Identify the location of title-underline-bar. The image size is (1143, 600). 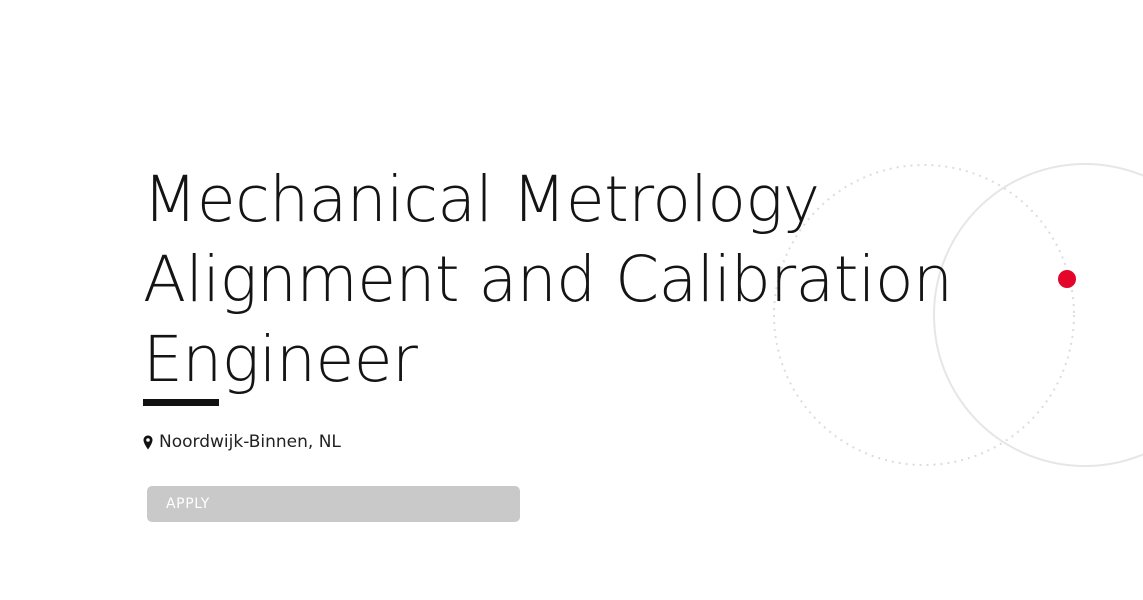
(181, 402).